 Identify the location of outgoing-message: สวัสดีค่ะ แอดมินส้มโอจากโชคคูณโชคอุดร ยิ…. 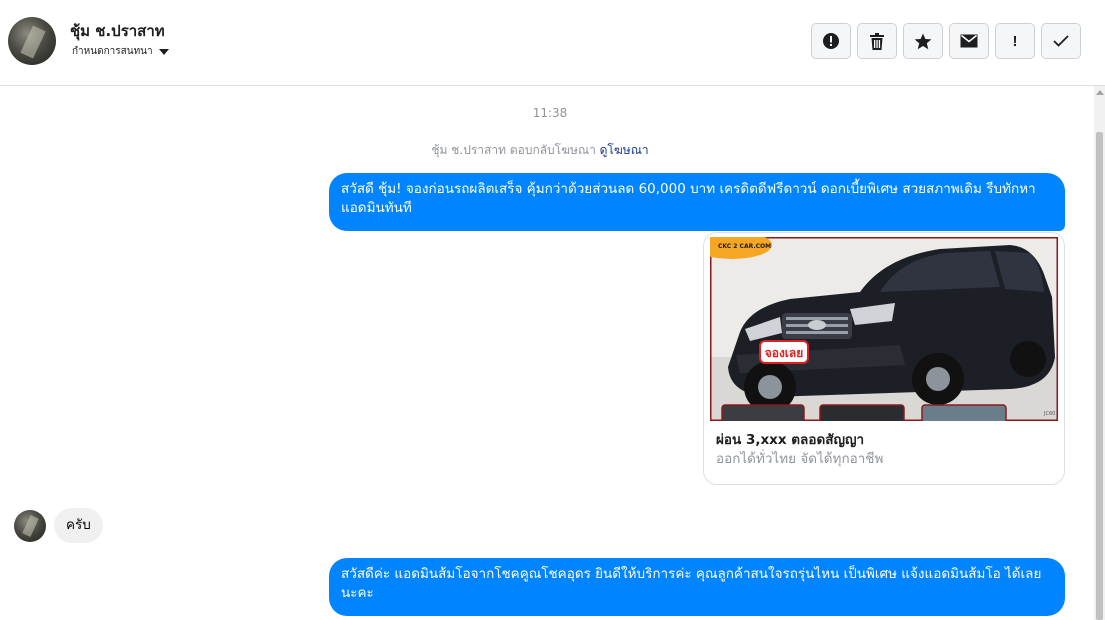
(697, 587).